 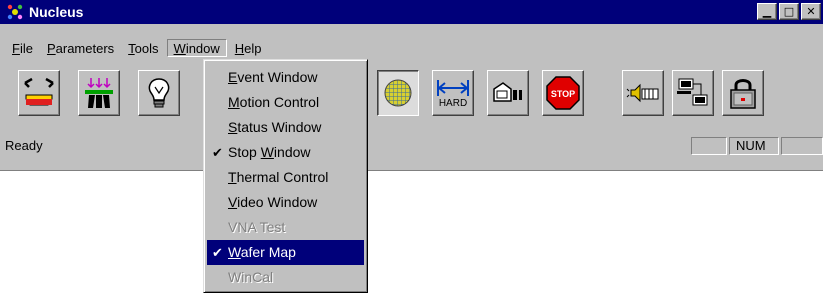 I want to click on stop-button: STOP, so click(x=563, y=93).